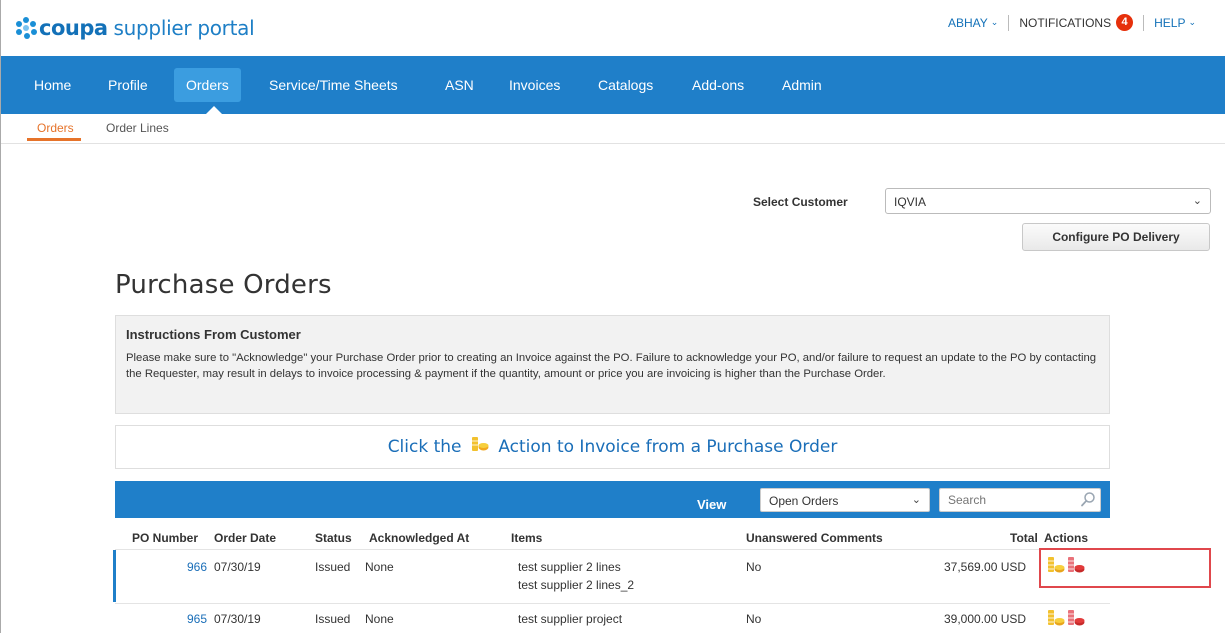 This screenshot has height=633, width=1225. Describe the element at coordinates (197, 567) in the screenshot. I see `po-number-link: 966` at that location.